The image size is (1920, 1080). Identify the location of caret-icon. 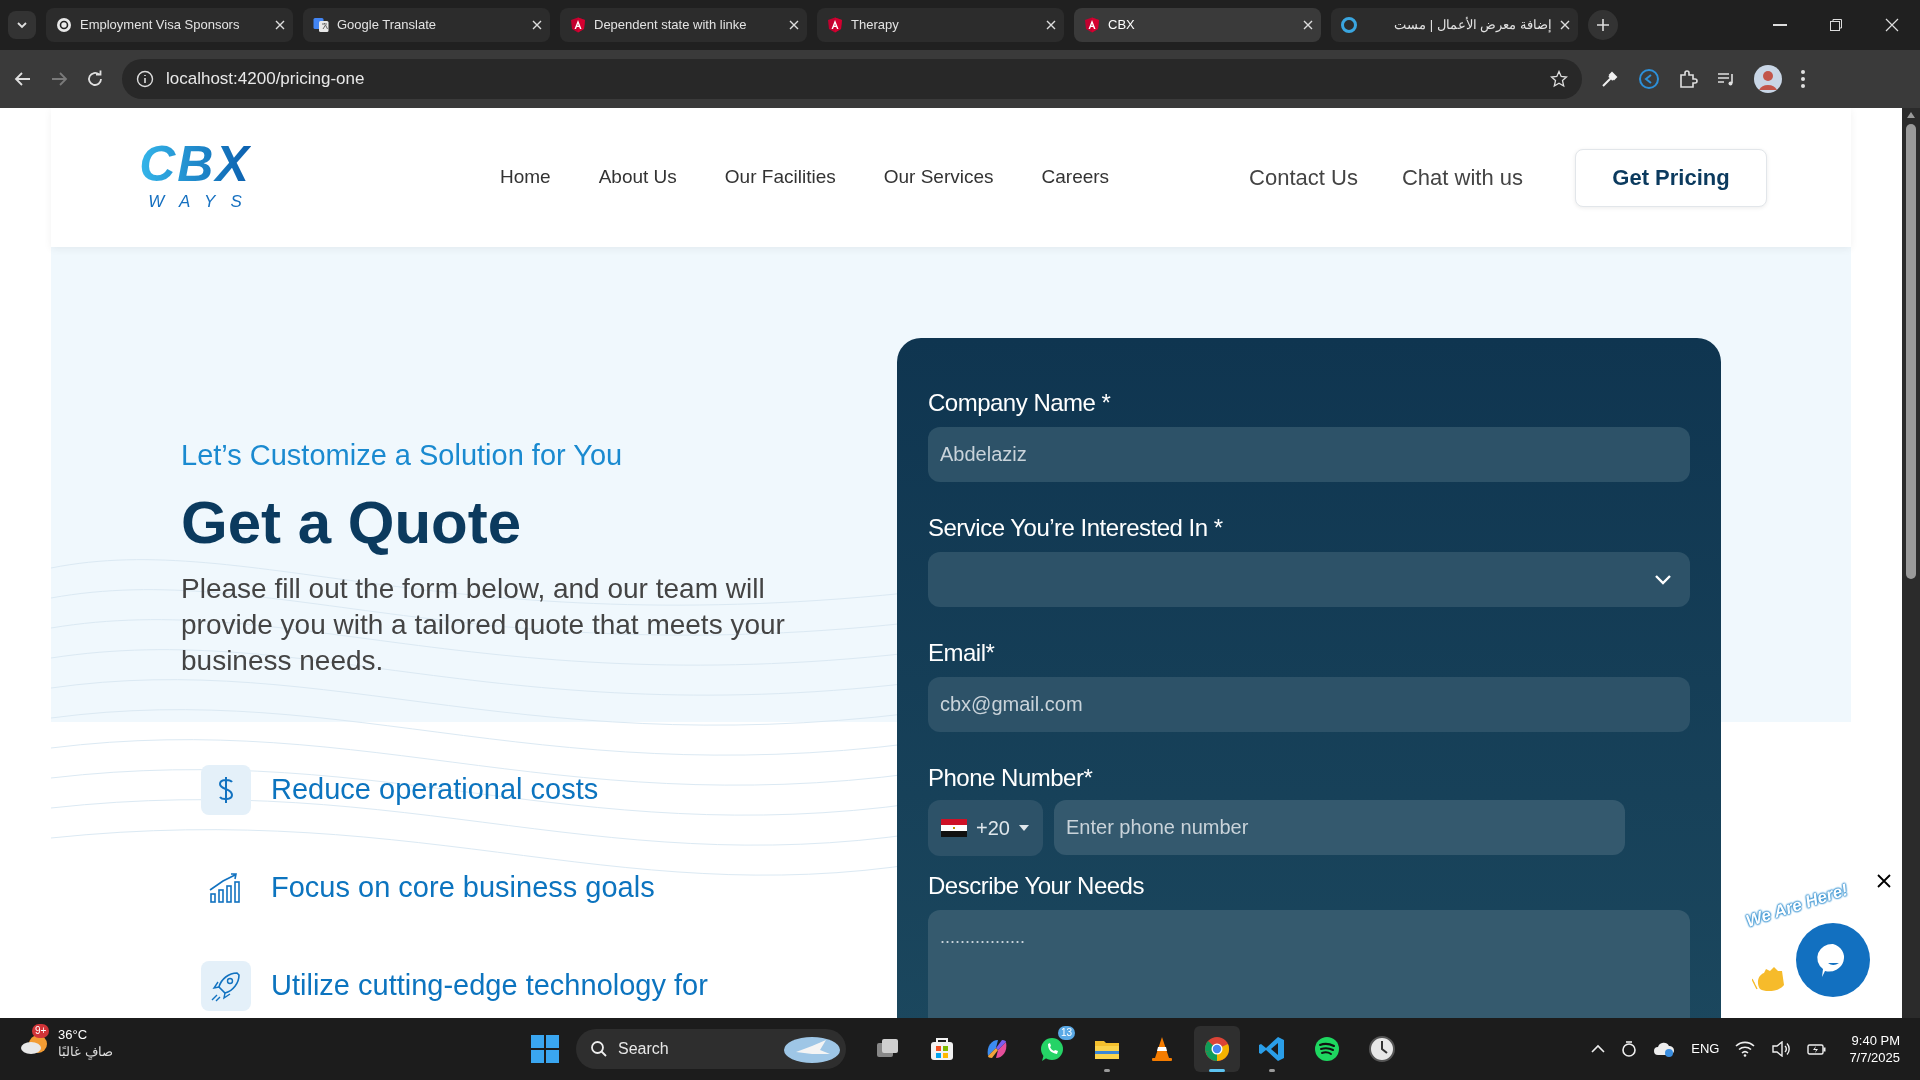
(1023, 828).